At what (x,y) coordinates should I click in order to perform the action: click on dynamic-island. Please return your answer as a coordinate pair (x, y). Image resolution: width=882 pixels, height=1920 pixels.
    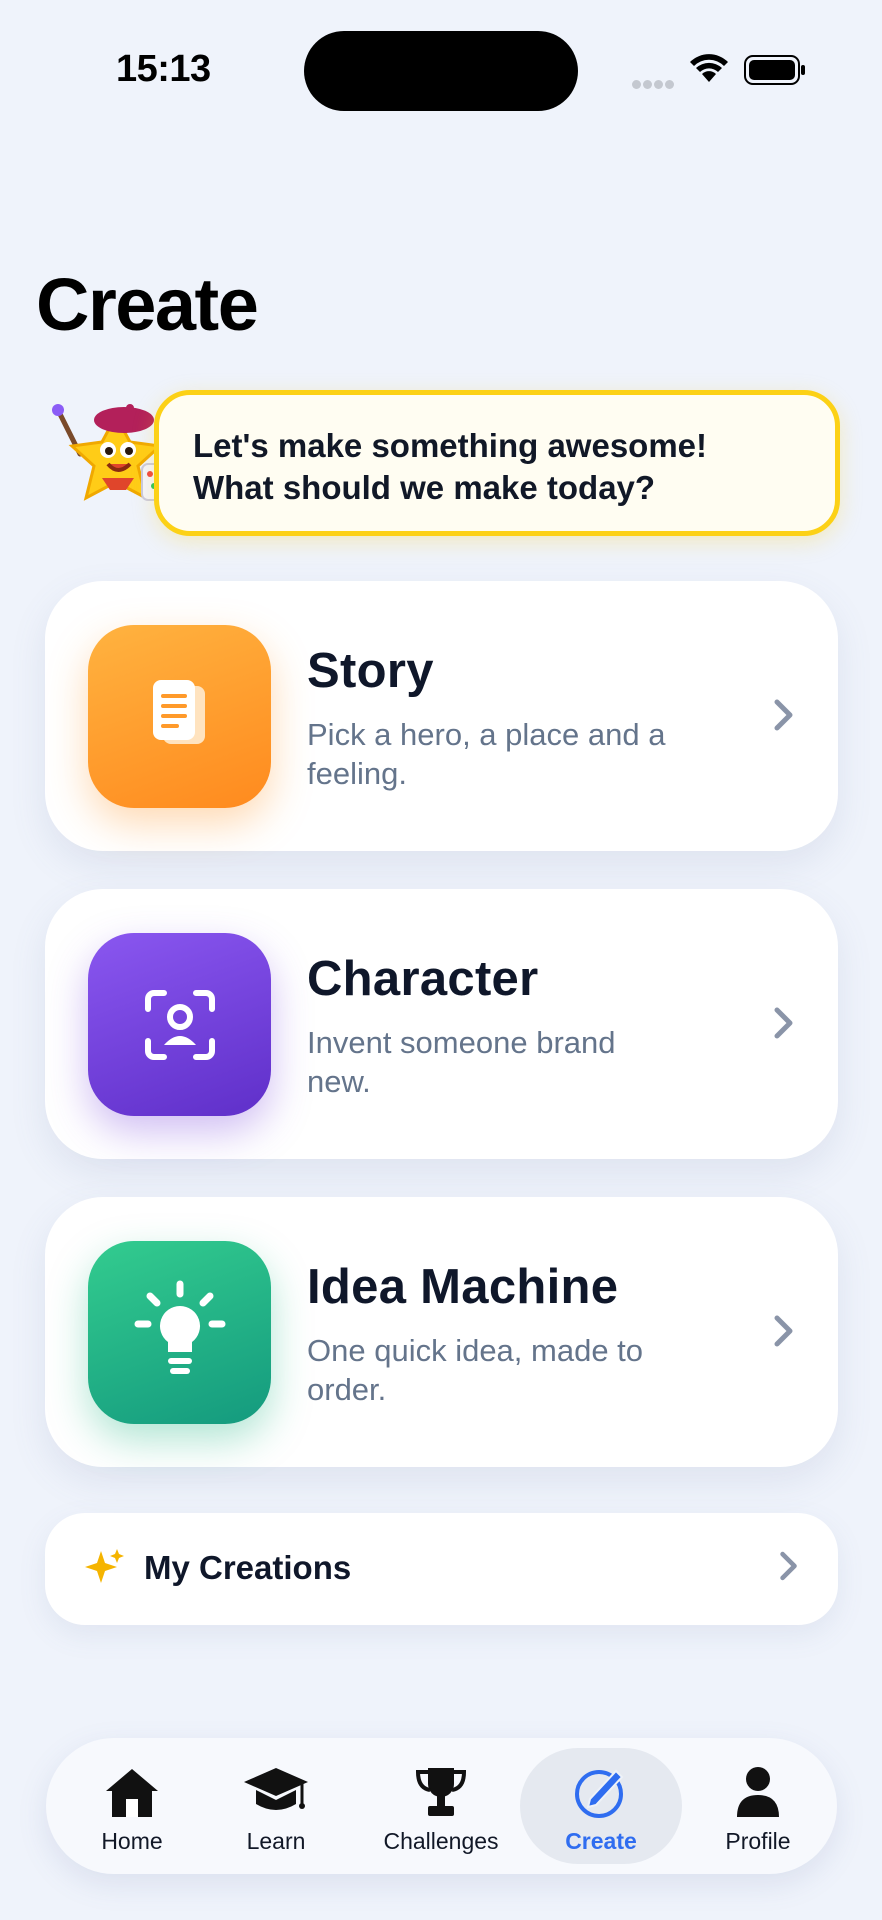
    Looking at the image, I should click on (441, 71).